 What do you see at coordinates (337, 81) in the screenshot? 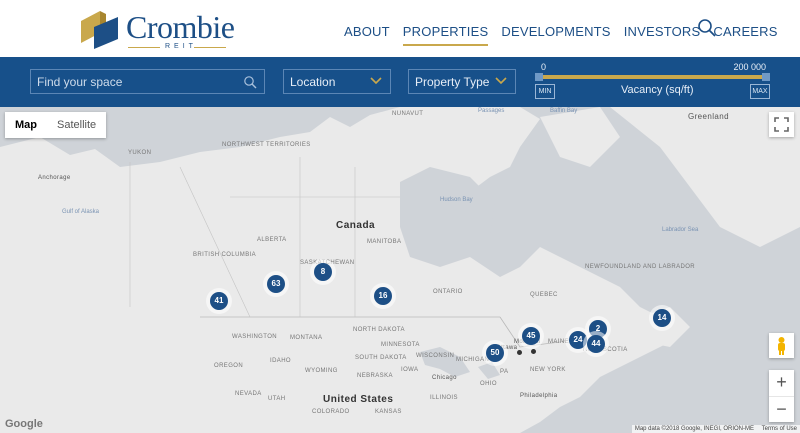
I see `location-select: Location` at bounding box center [337, 81].